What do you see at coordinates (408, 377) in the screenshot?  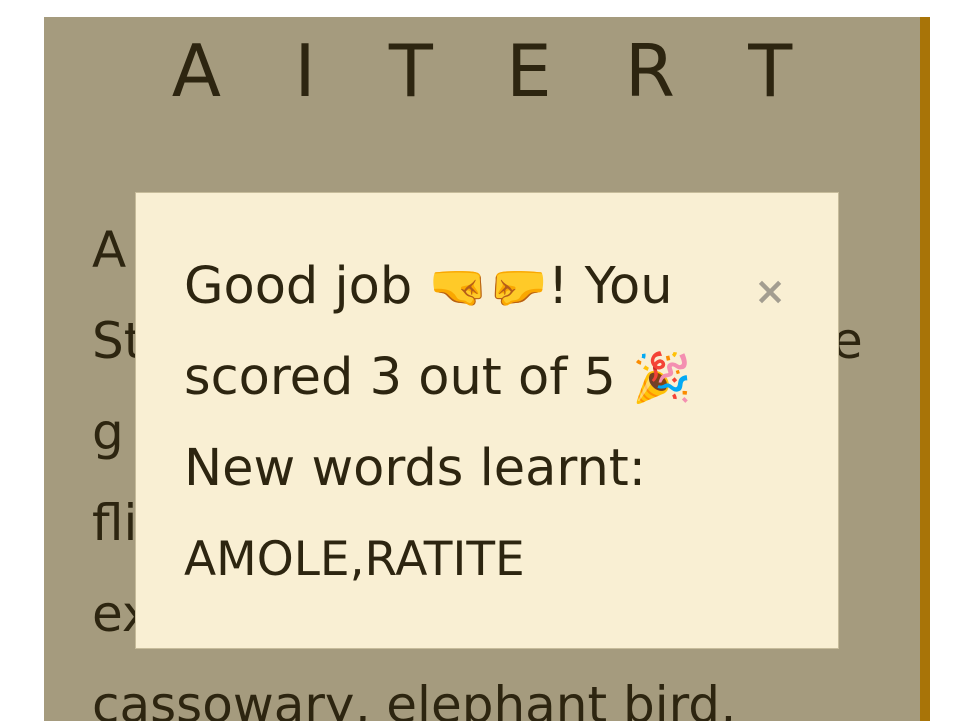 I see `score-text: scored 3 out of 5` at bounding box center [408, 377].